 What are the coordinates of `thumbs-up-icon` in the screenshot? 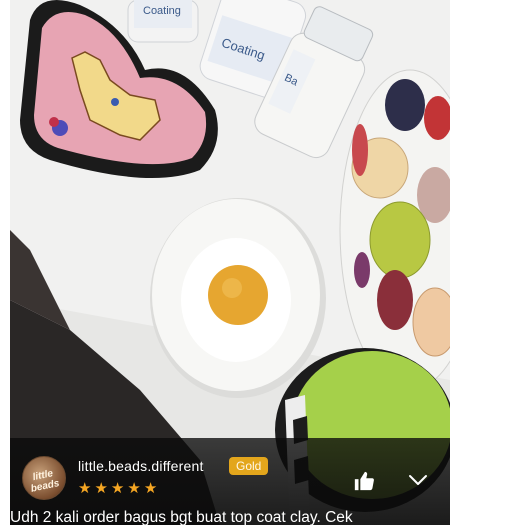 It's located at (364, 481).